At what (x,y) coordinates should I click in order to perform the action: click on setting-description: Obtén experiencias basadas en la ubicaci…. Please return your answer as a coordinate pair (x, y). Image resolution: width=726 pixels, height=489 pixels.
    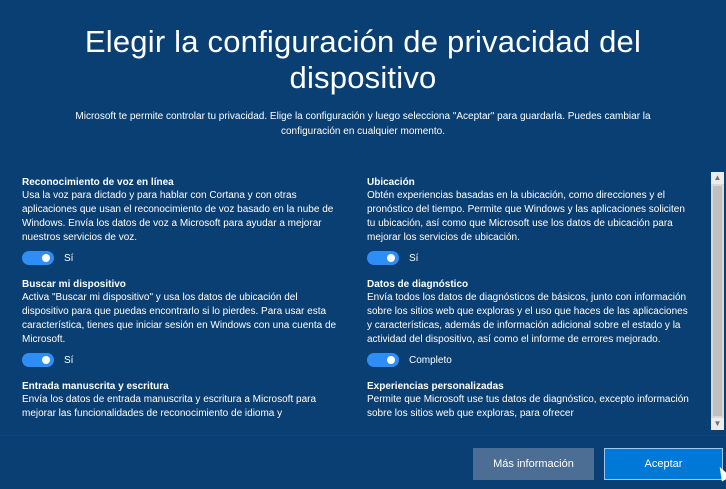
    Looking at the image, I should click on (526, 216).